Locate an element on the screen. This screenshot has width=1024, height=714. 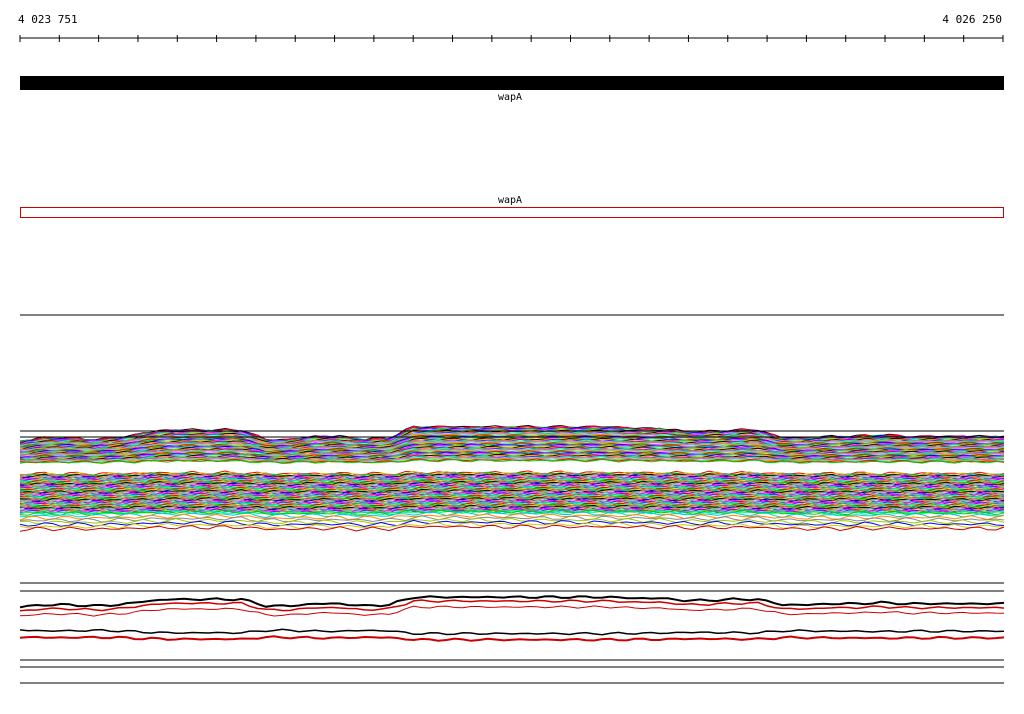
annotation-label-wapA: wapA is located at coordinates (510, 200).